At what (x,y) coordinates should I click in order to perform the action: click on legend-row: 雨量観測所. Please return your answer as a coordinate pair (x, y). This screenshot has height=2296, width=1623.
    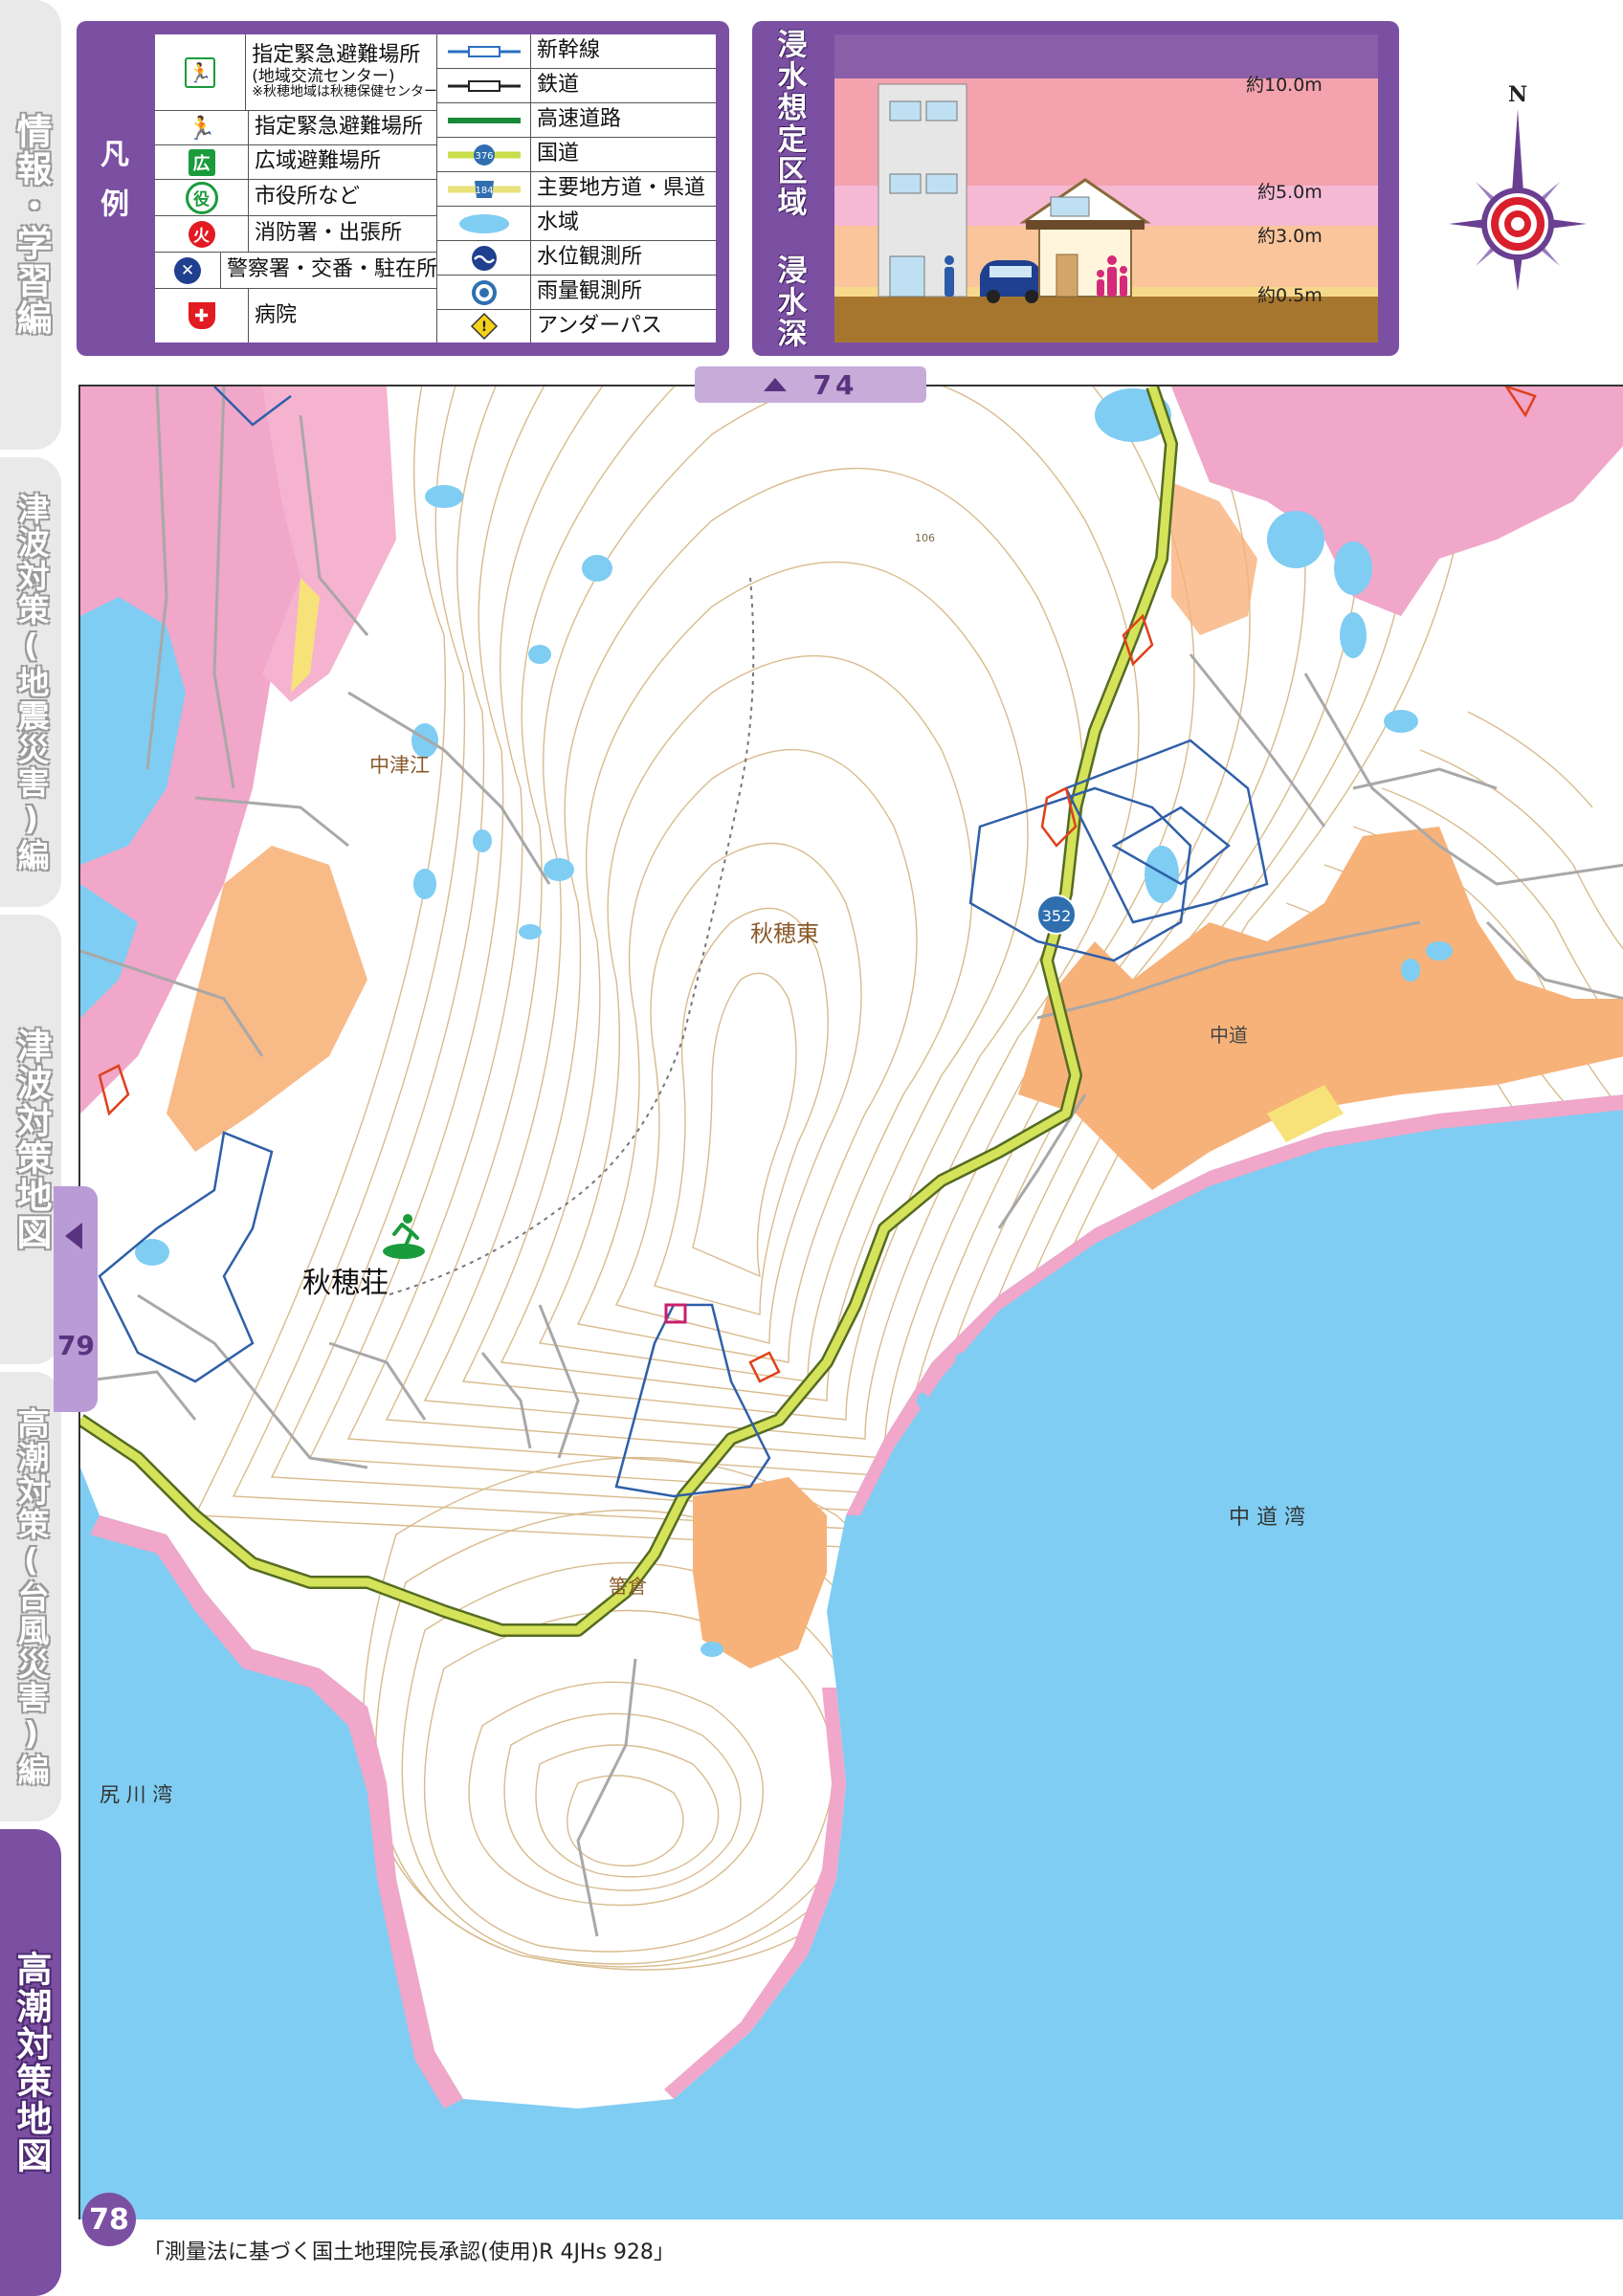
    Looking at the image, I should click on (576, 293).